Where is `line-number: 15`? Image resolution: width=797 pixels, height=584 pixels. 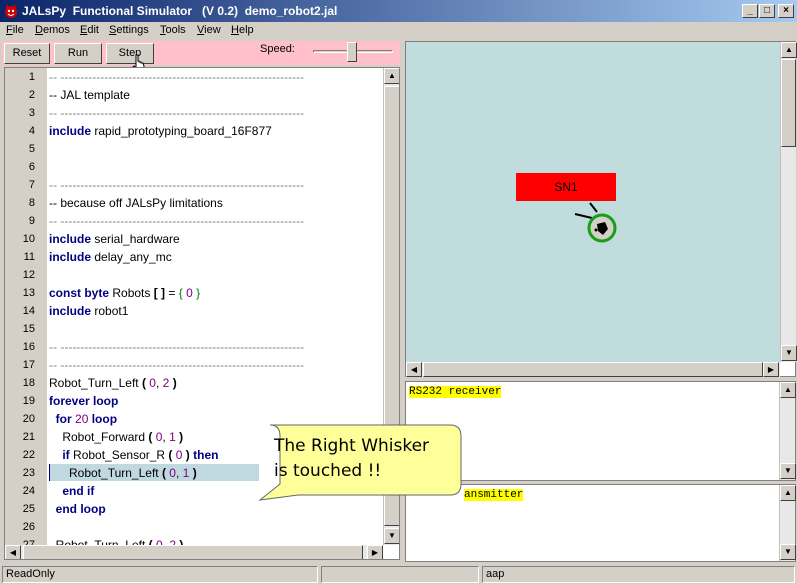
line-number: 15 is located at coordinates (28, 329).